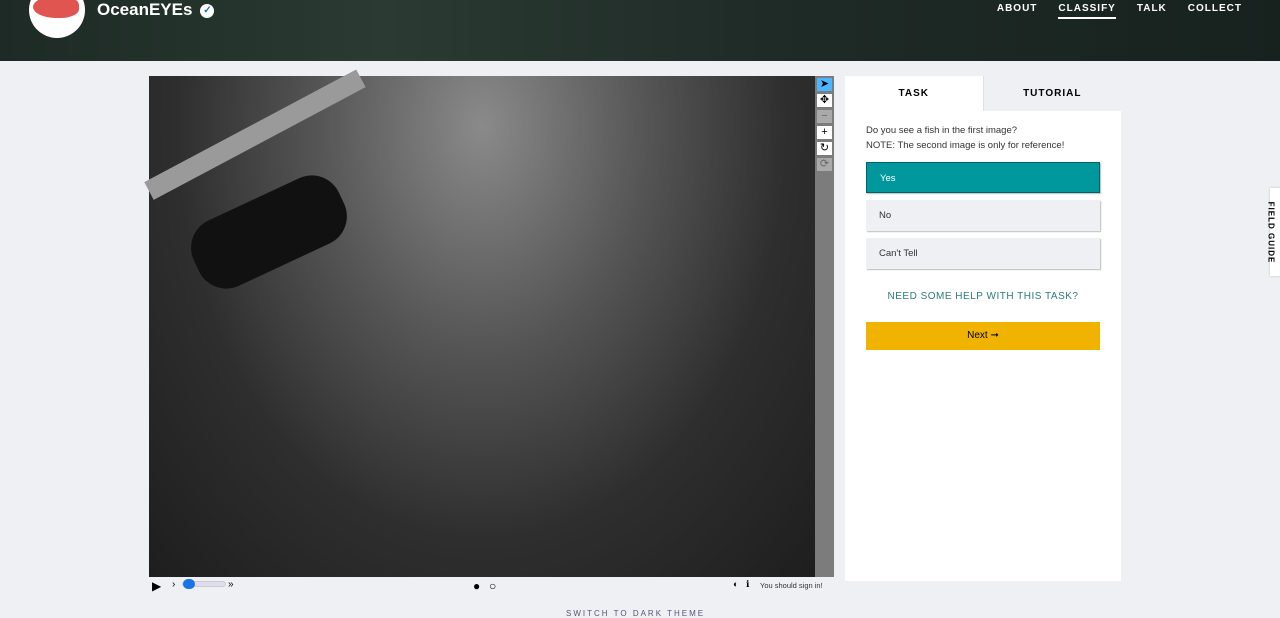 Image resolution: width=1280 pixels, height=618 pixels. I want to click on theme-toggle: SWITCH TO DARK THEME, so click(635, 613).